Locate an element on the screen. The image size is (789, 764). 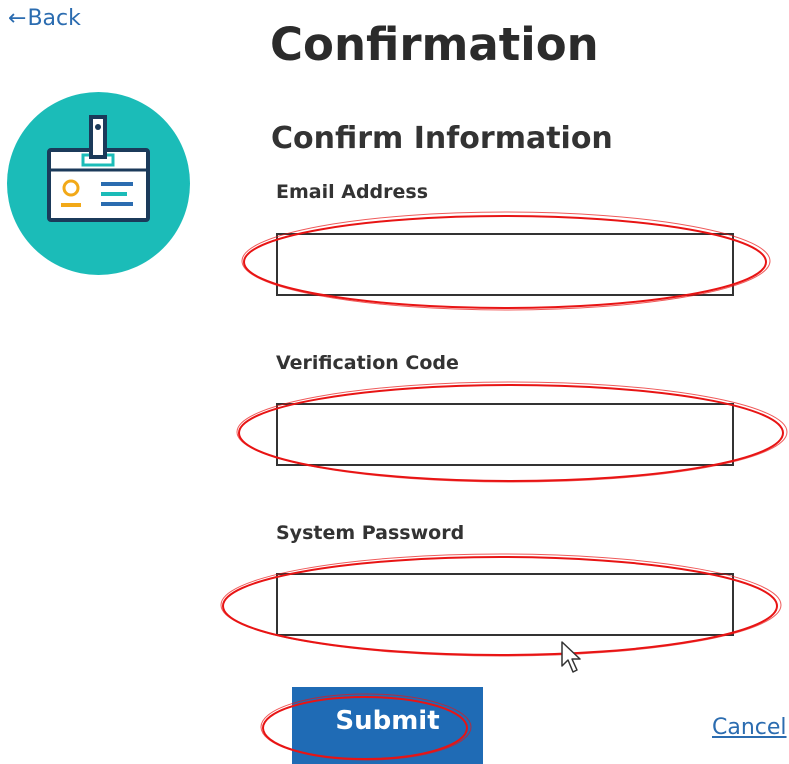
email-address-input is located at coordinates (505, 264).